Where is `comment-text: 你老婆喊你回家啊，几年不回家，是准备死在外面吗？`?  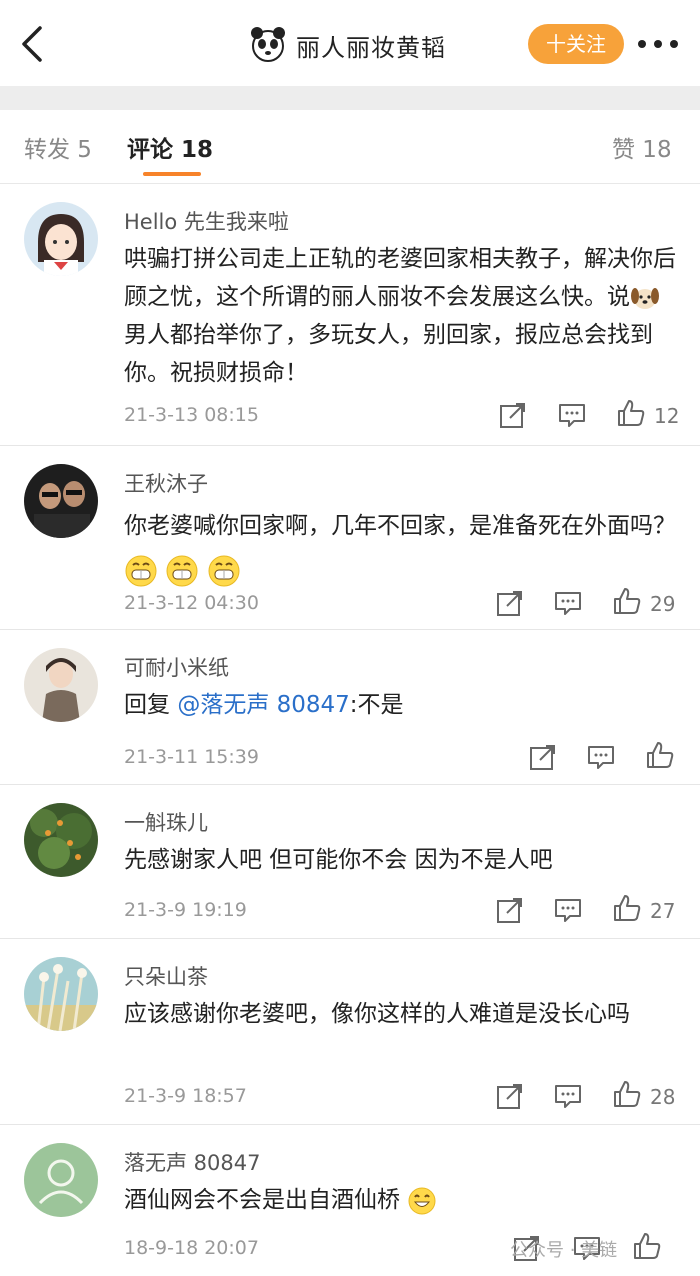 comment-text: 你老婆喊你回家啊，几年不回家，是准备死在外面吗？ is located at coordinates (400, 548).